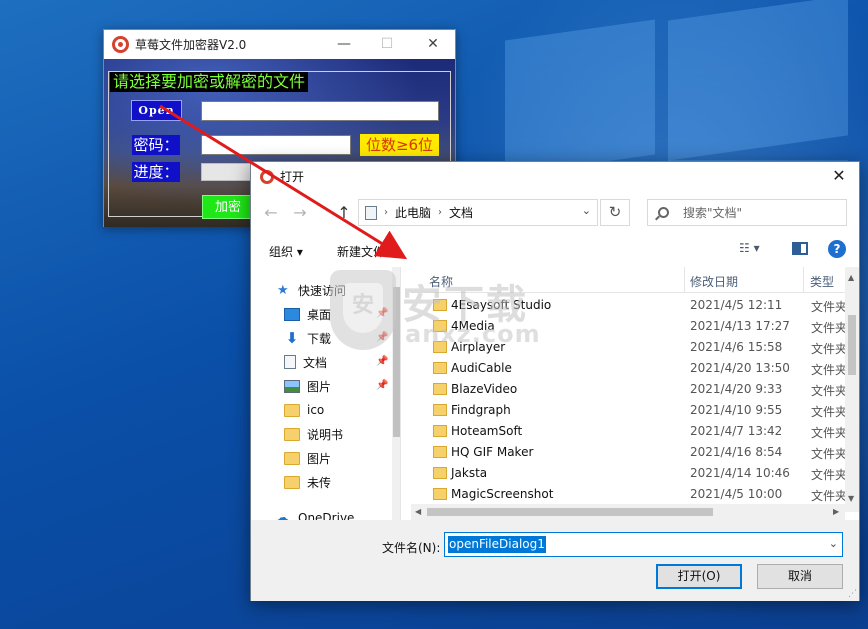 The image size is (868, 629). Describe the element at coordinates (276, 145) in the screenshot. I see `password-input` at that location.